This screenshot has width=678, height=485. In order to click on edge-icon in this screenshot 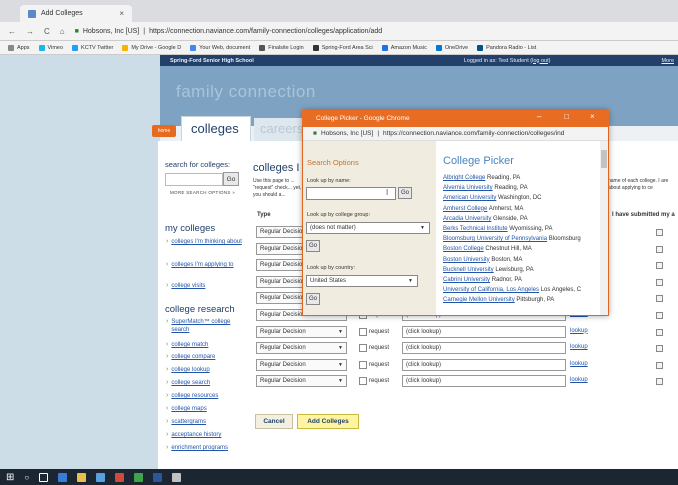, I will do `click(63, 477)`.